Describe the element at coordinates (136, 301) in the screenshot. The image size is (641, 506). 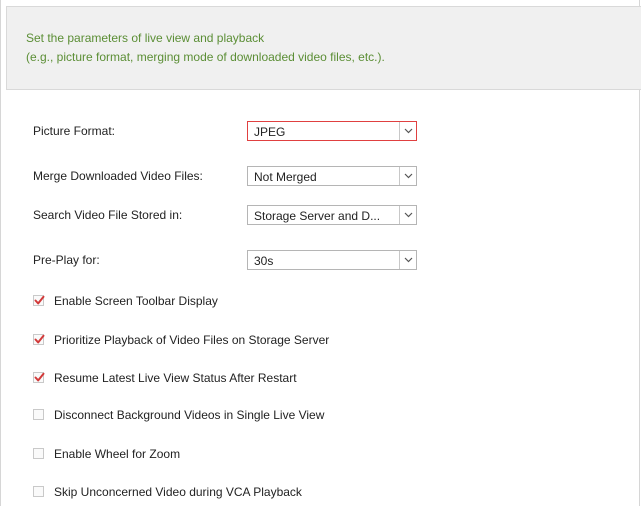
I see `option-label: Enable Screen Toolbar Display` at that location.